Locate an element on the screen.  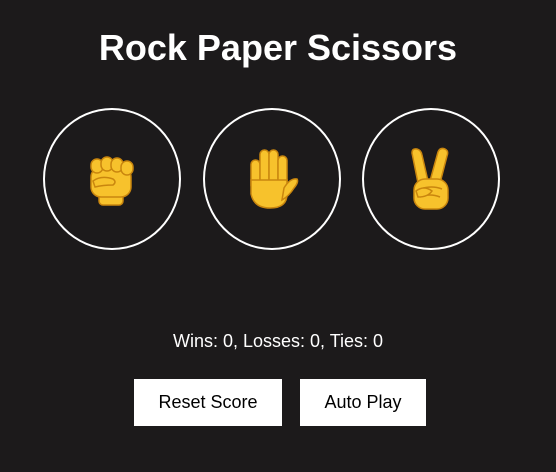
auto-play-button: Auto Play is located at coordinates (363, 402).